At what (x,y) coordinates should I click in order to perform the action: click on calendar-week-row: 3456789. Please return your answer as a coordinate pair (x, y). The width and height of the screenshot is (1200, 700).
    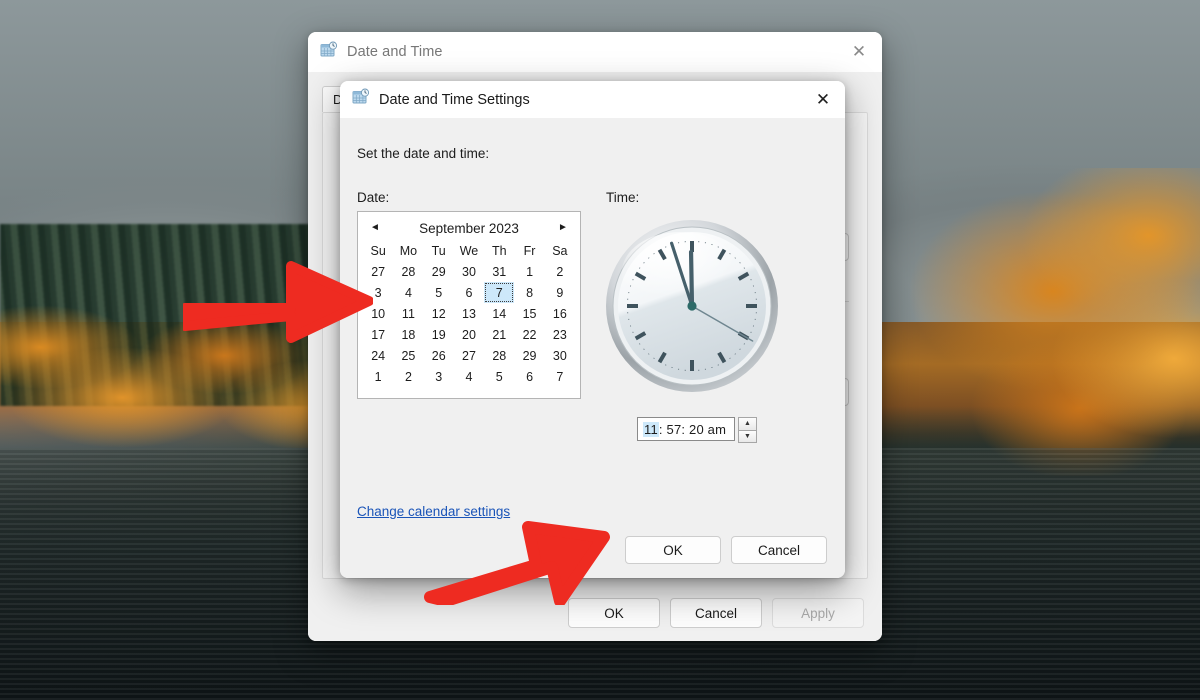
    Looking at the image, I should click on (469, 292).